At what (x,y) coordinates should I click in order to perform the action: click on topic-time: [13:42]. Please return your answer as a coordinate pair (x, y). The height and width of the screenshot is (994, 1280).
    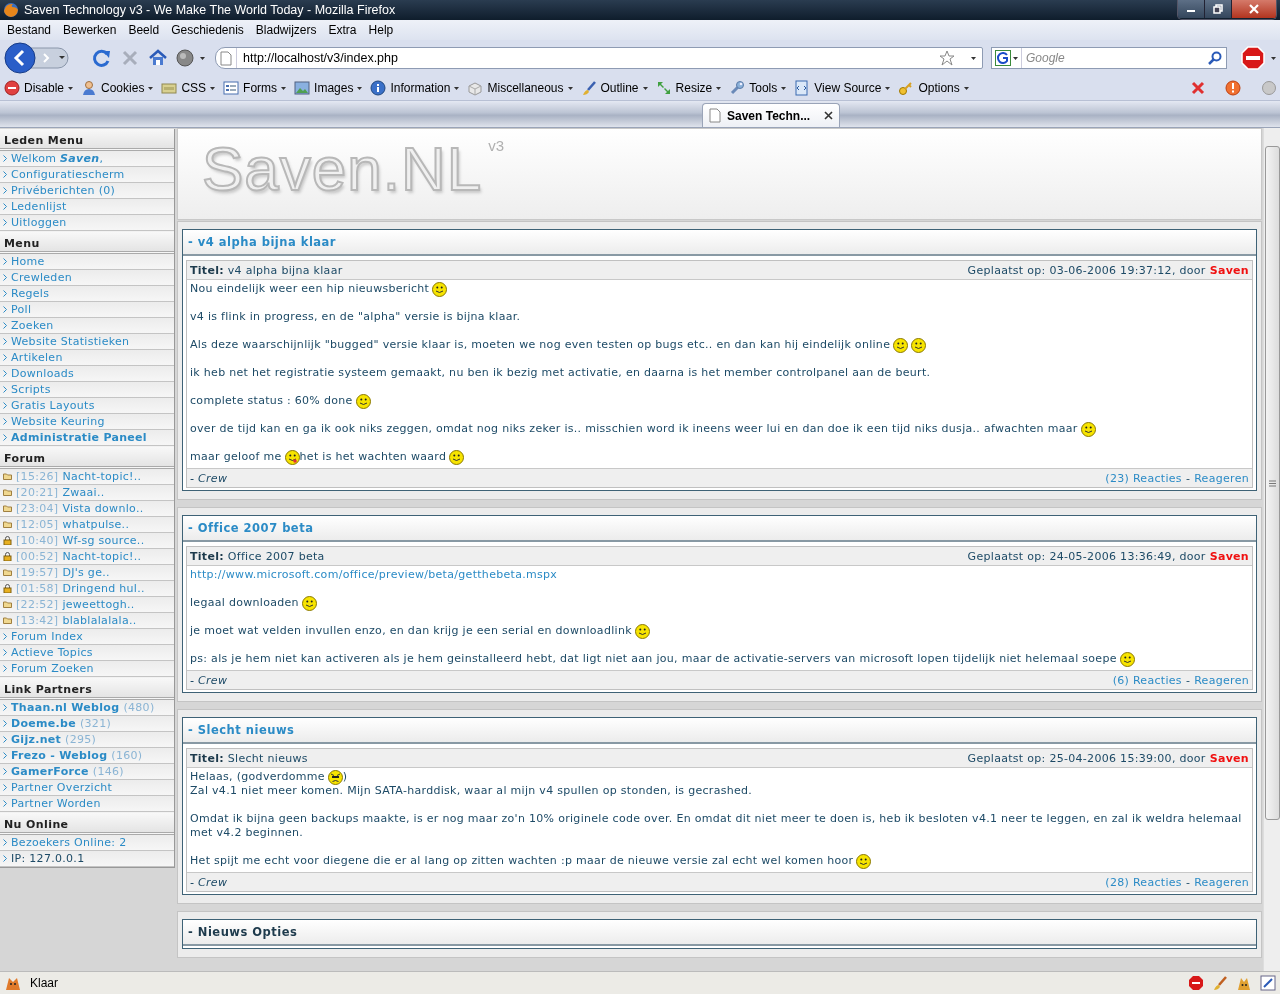
    Looking at the image, I should click on (37, 620).